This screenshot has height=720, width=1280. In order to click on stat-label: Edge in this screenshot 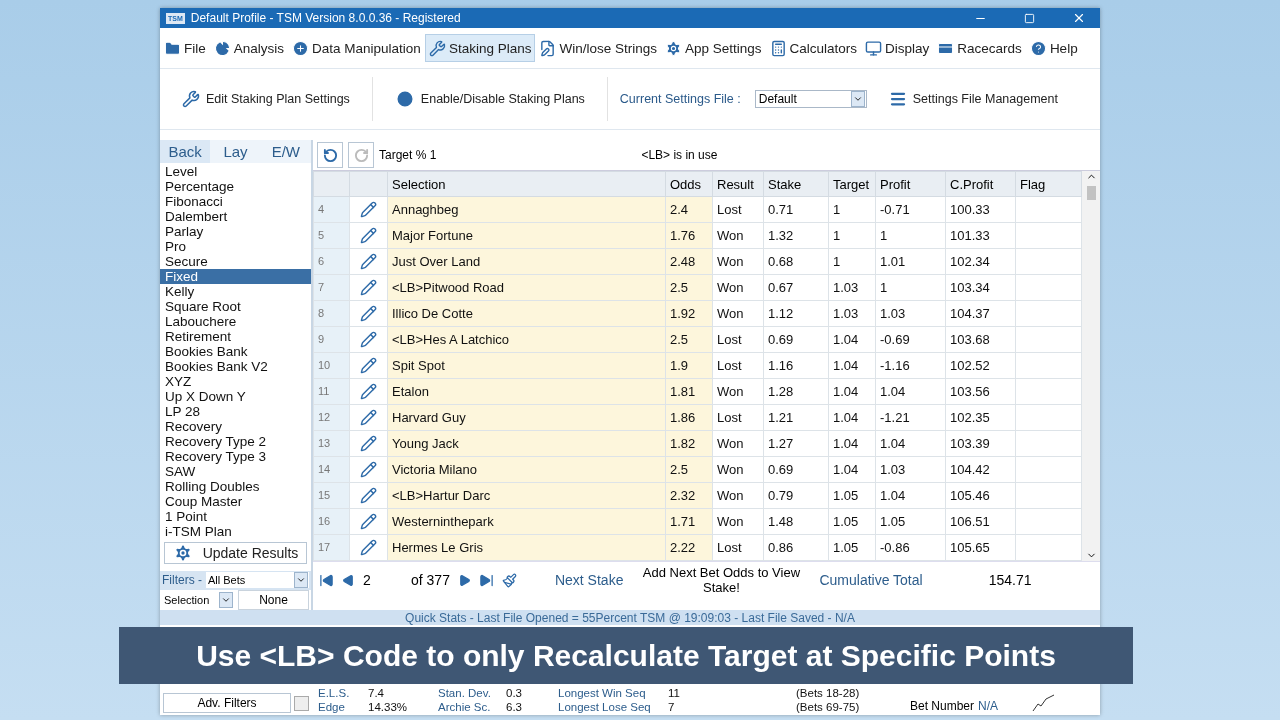, I will do `click(332, 707)`.